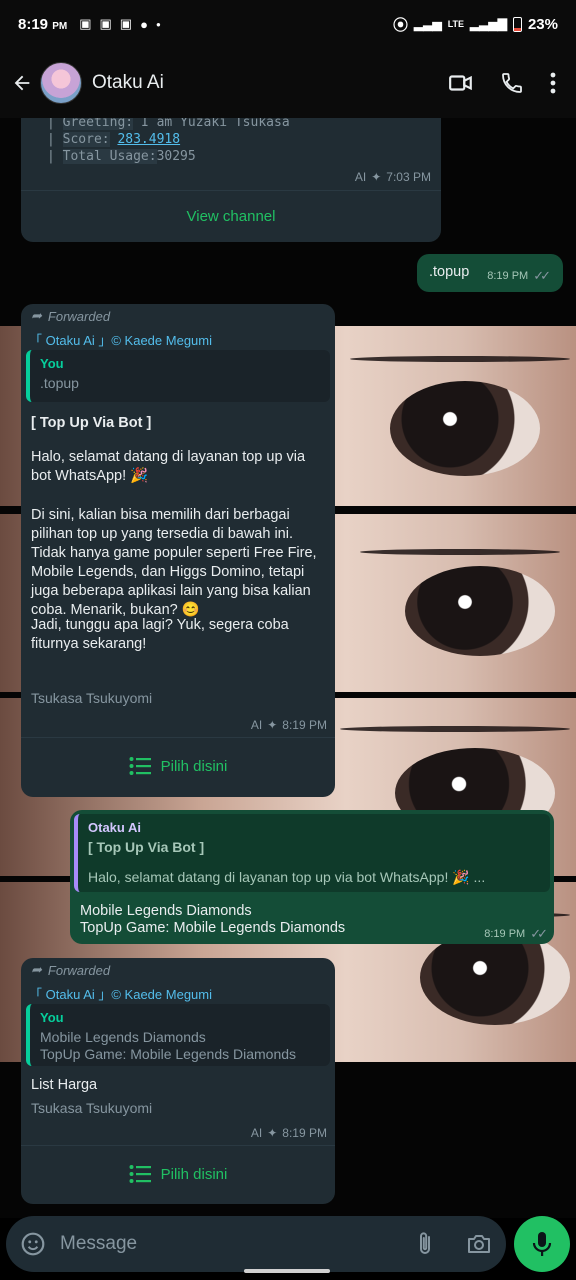 This screenshot has width=576, height=1280. Describe the element at coordinates (148, 139) in the screenshot. I see `score-link: 283.4918` at that location.